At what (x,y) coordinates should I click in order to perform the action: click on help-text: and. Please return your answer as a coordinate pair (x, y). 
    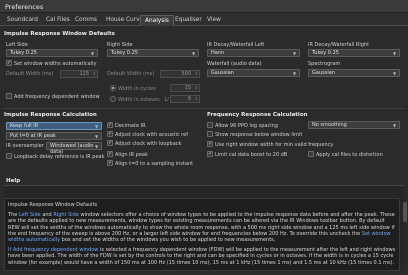
    Looking at the image, I should click on (47, 215).